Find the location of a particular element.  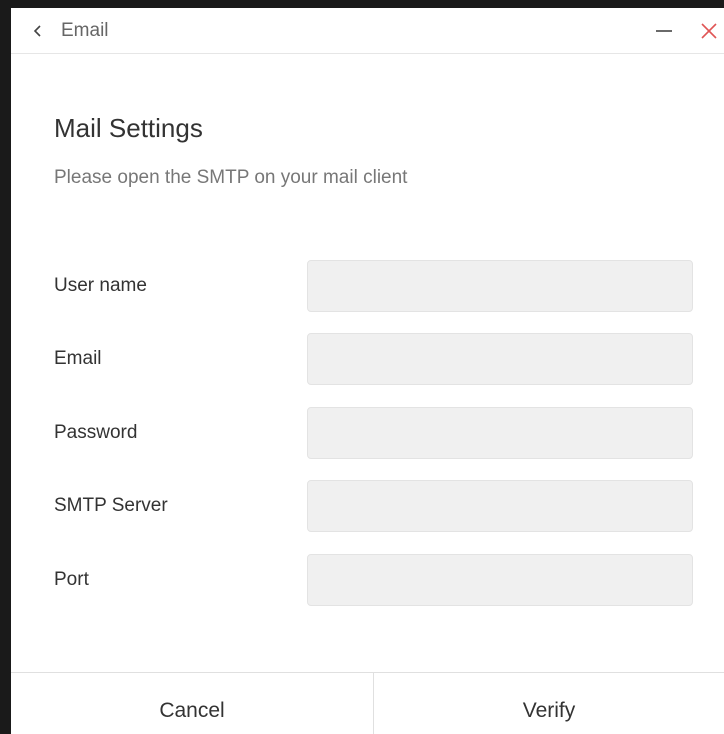

form-row-port: Port is located at coordinates (367, 580).